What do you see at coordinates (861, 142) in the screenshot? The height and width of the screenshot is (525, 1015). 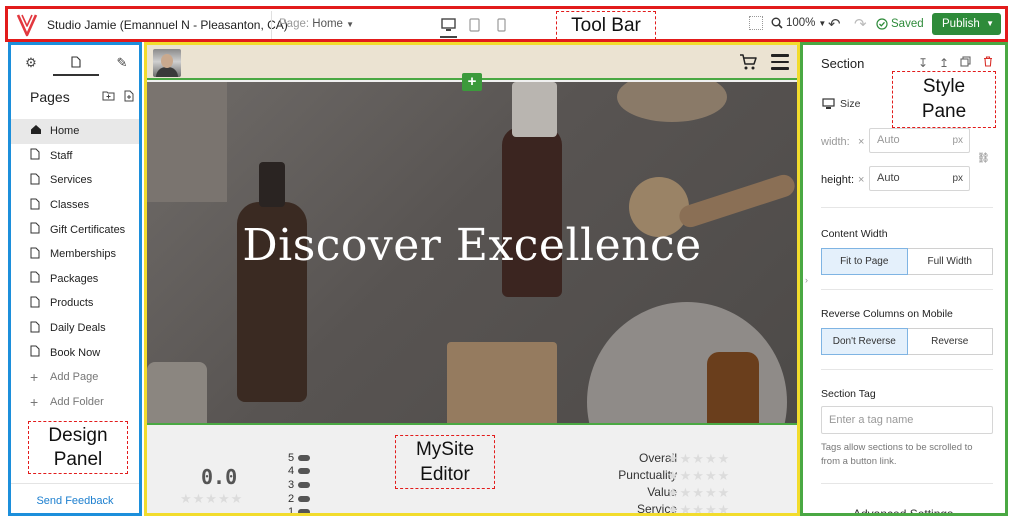 I see `width-x-mark: ×` at bounding box center [861, 142].